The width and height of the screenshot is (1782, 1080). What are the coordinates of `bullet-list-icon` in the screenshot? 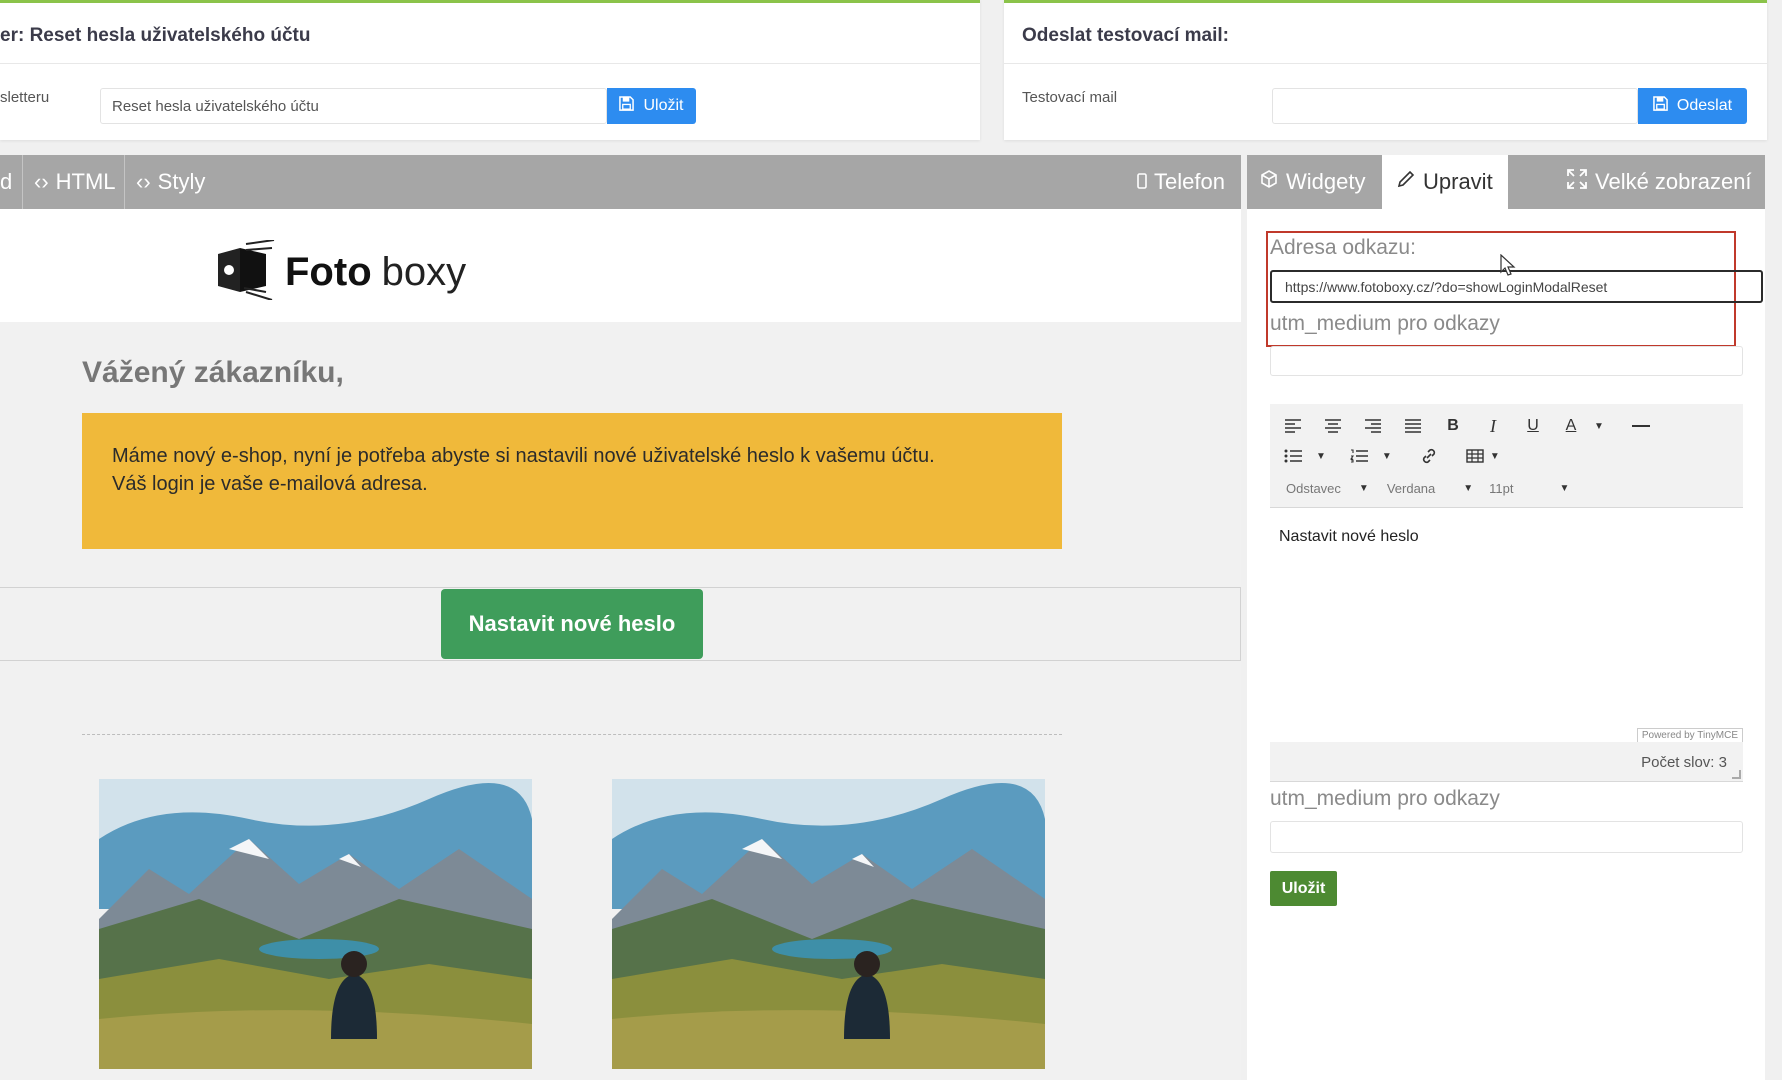 It's located at (1293, 456).